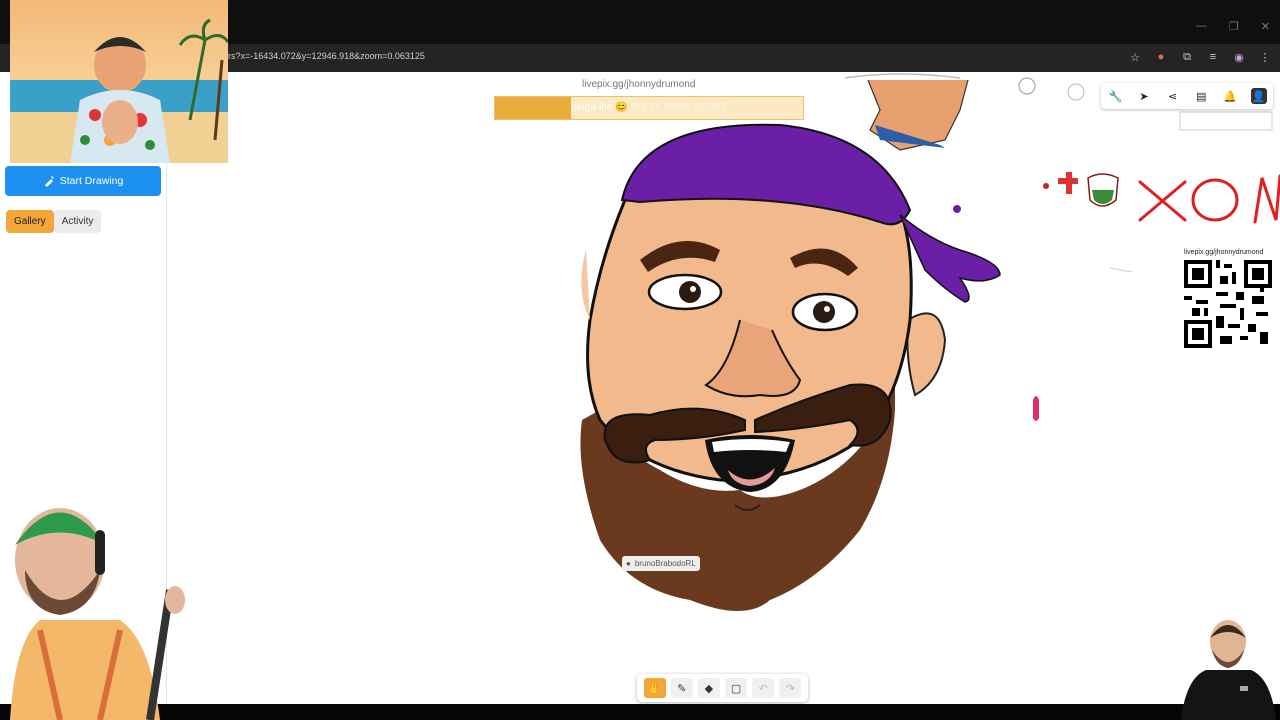  I want to click on profile-icon: ◉, so click(1239, 57).